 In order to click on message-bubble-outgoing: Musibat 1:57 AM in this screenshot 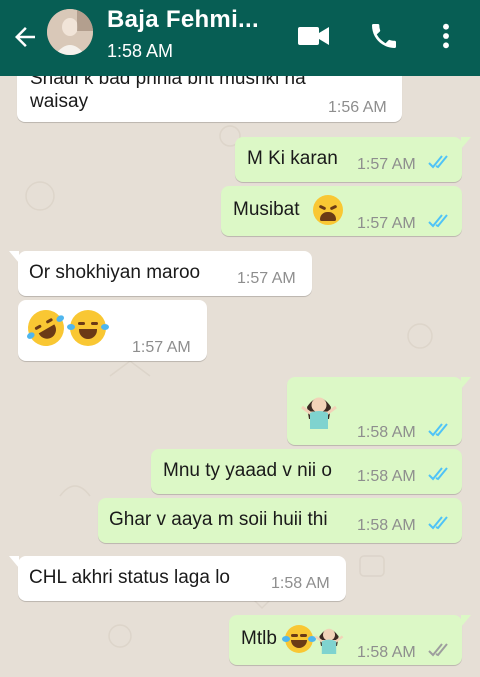, I will do `click(341, 211)`.